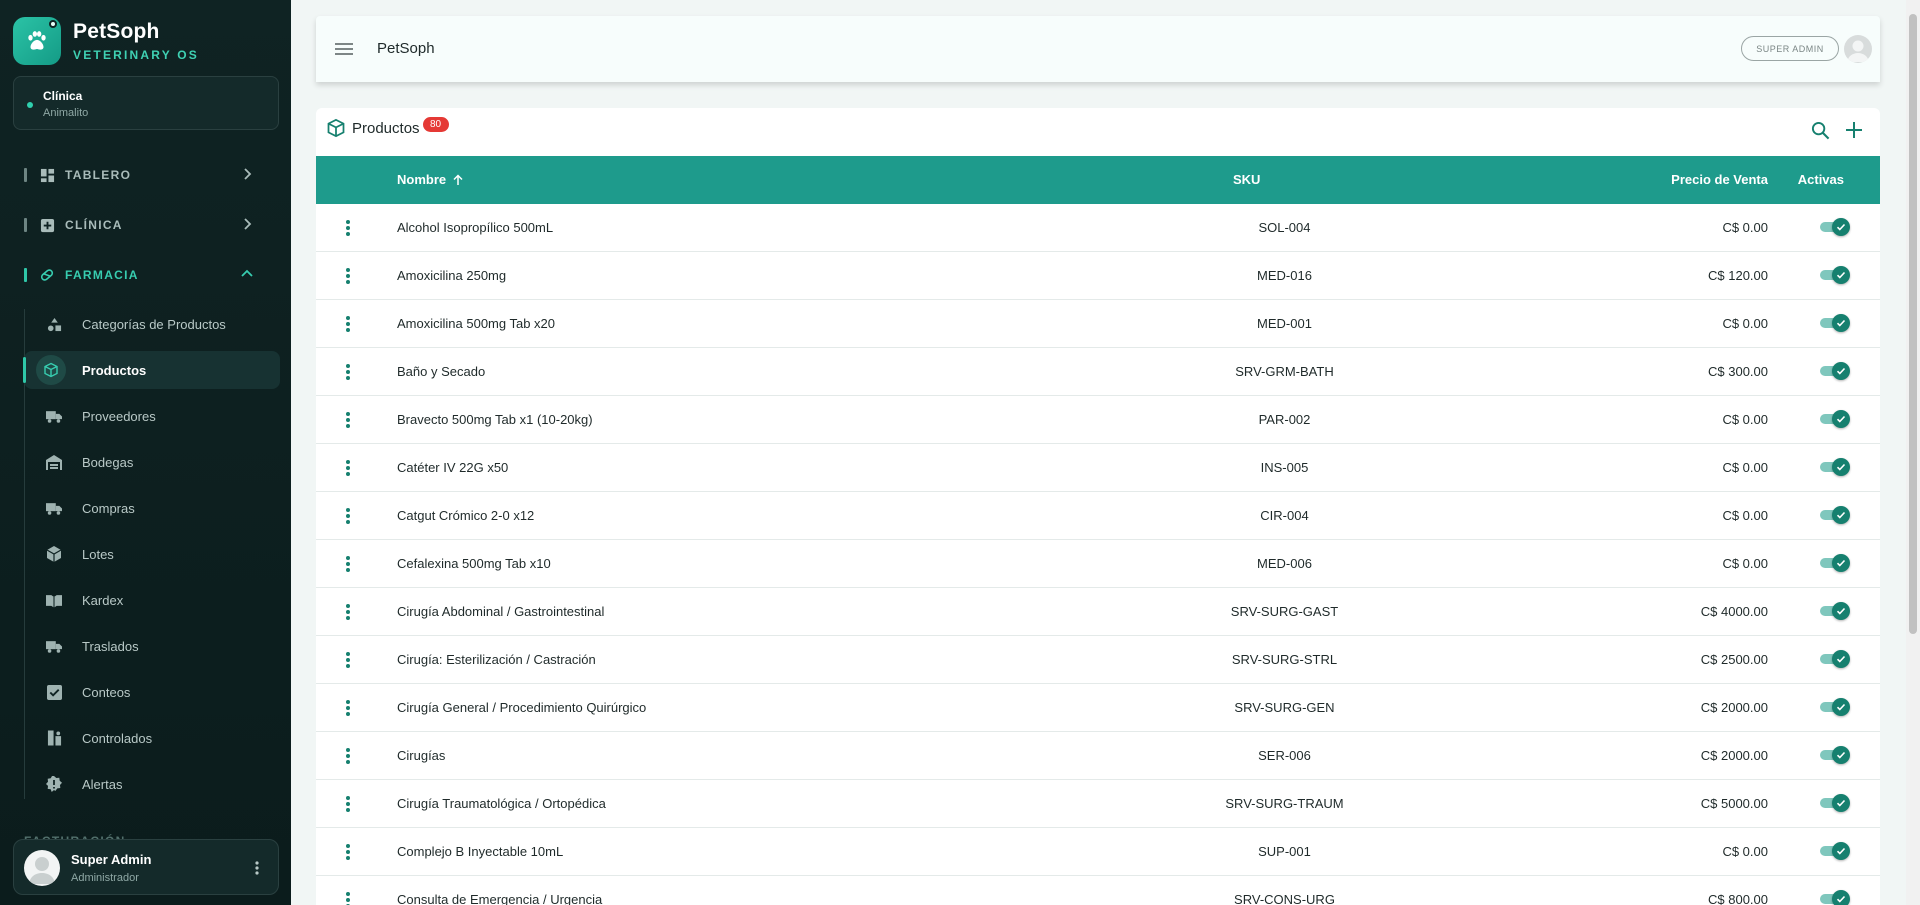 The height and width of the screenshot is (905, 1920). I want to click on add-icon, so click(1854, 130).